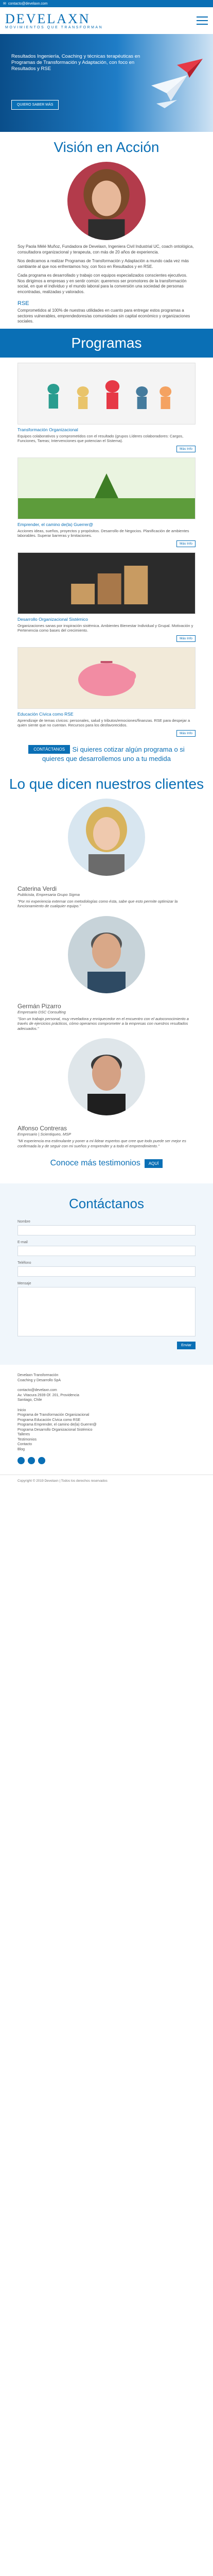 This screenshot has height=2576, width=213. I want to click on message-label: Mensaje, so click(24, 1283).